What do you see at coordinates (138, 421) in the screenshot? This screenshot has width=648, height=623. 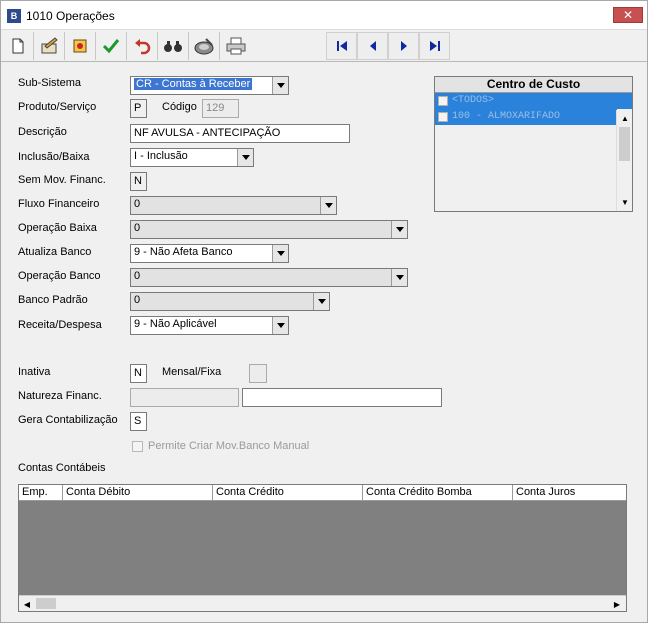 I see `gera-contabilizacao-field: S` at bounding box center [138, 421].